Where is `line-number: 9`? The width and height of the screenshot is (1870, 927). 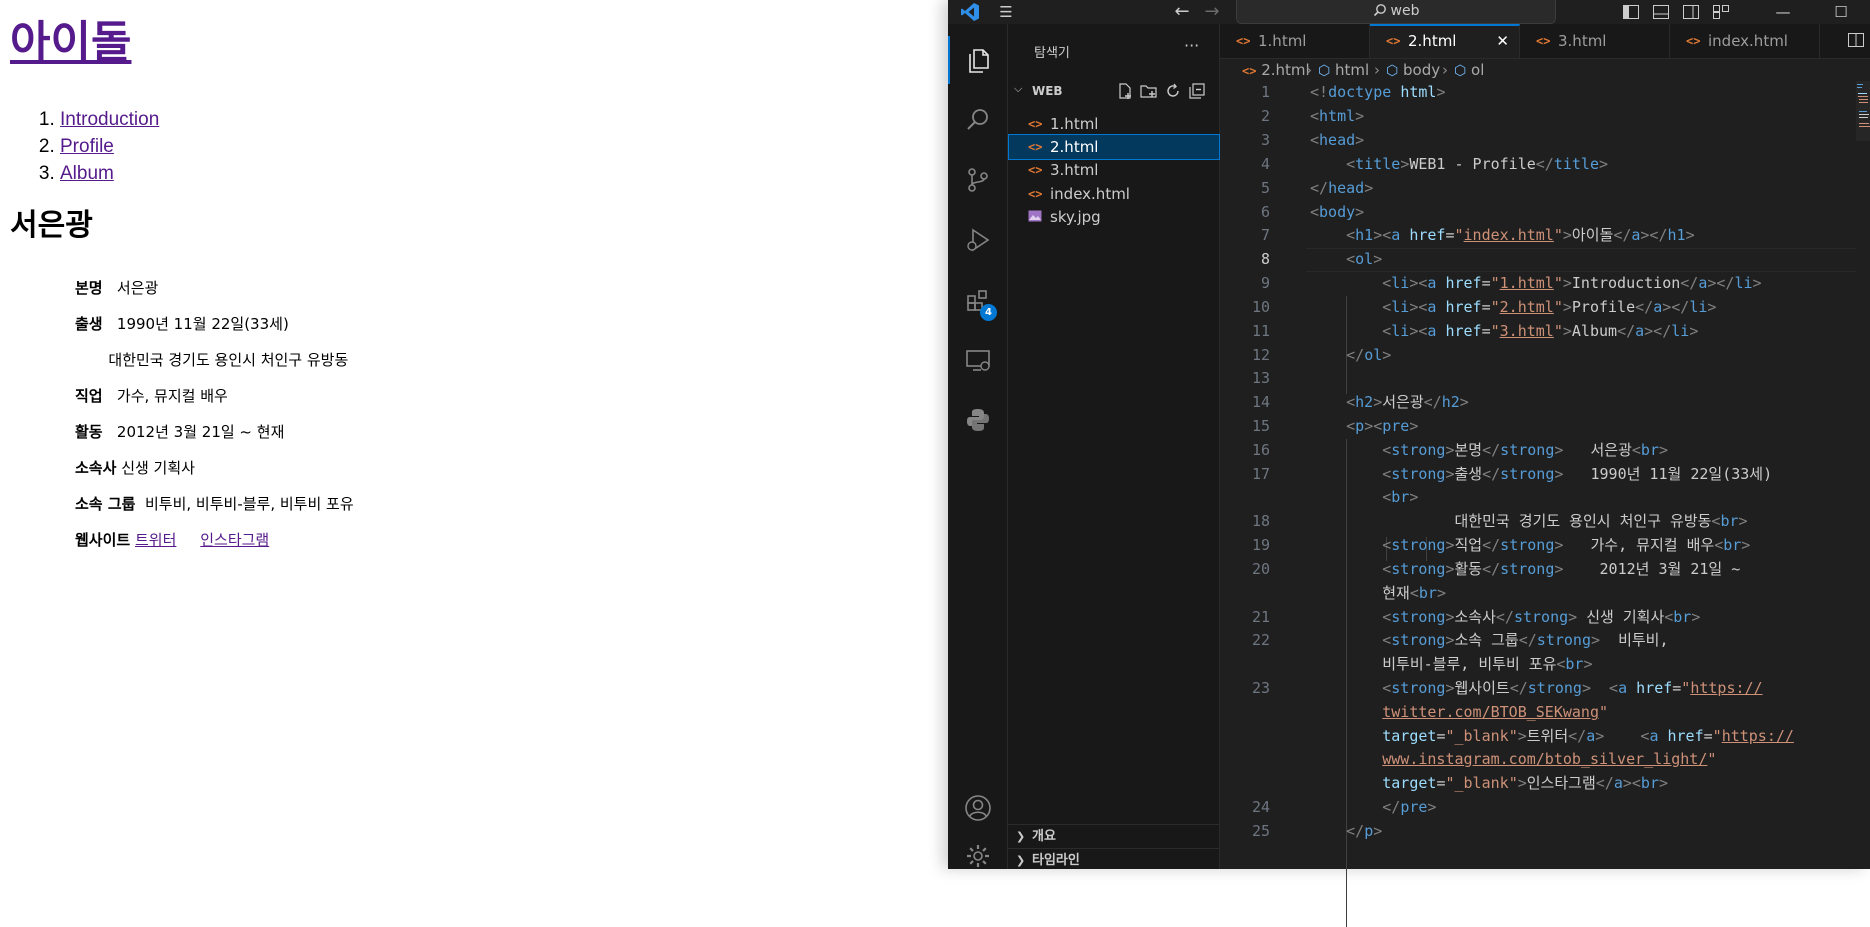
line-number: 9 is located at coordinates (1265, 283).